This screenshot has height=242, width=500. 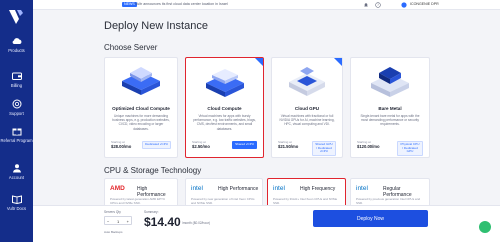 What do you see at coordinates (366, 5) in the screenshot?
I see `bell-icon` at bounding box center [366, 5].